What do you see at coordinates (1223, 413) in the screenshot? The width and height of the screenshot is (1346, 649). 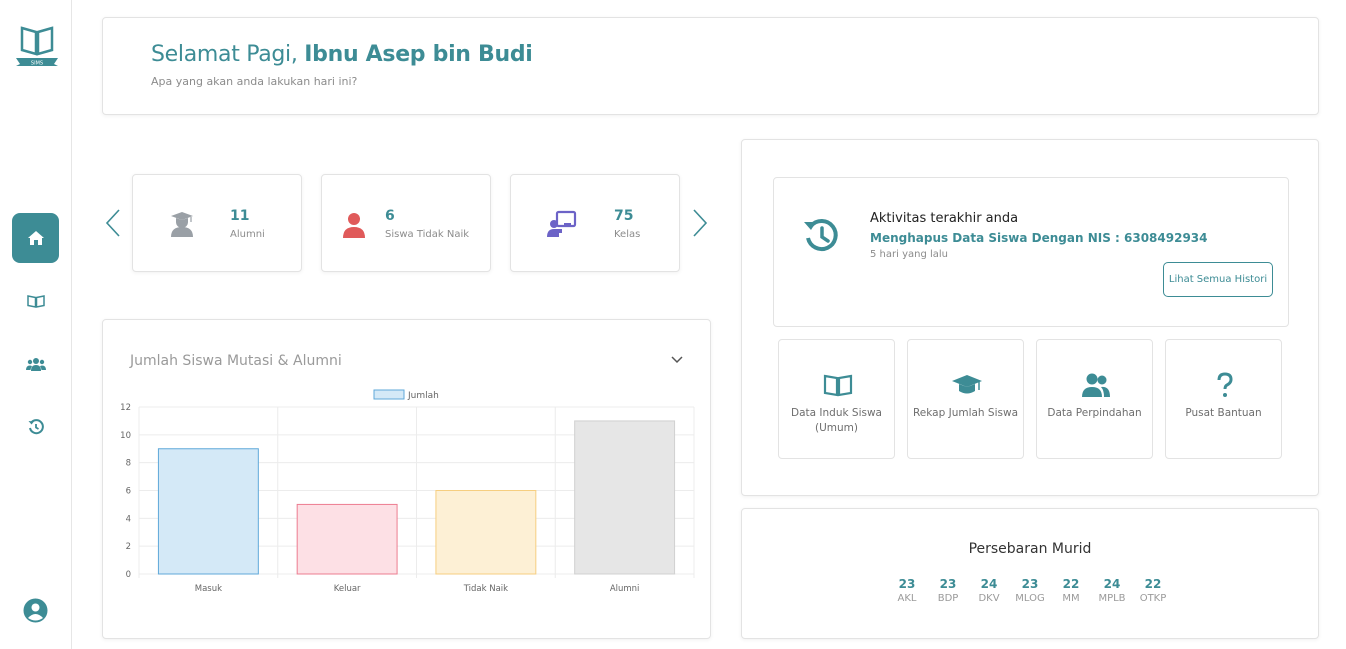 I see `menu-label: Pusat Bantuan` at bounding box center [1223, 413].